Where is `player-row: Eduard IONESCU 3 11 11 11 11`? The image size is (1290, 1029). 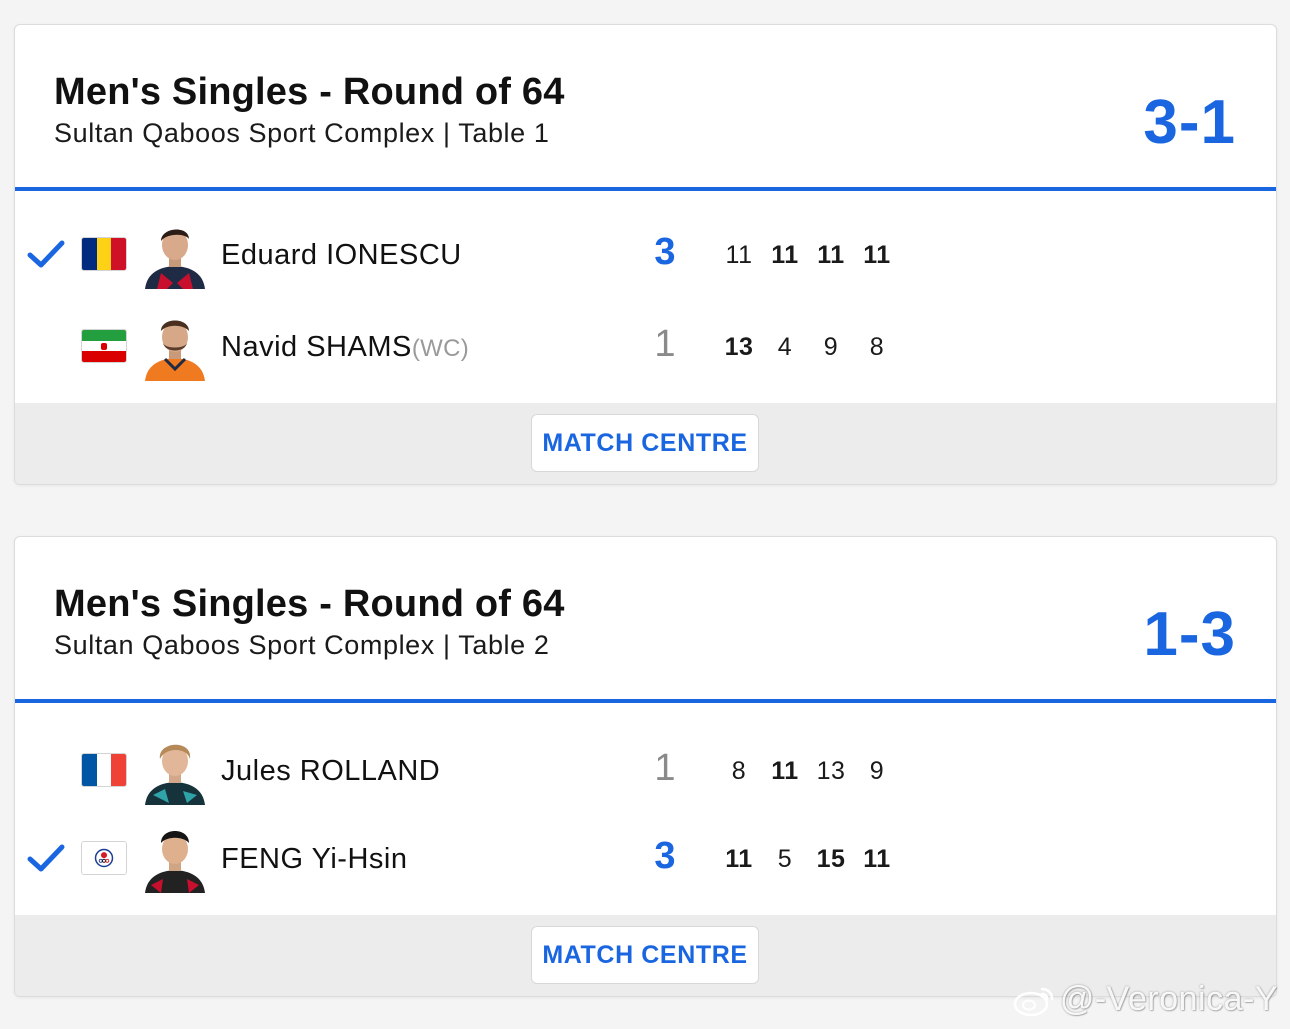
player-row: Eduard IONESCU 3 11 11 11 11 is located at coordinates (645, 257).